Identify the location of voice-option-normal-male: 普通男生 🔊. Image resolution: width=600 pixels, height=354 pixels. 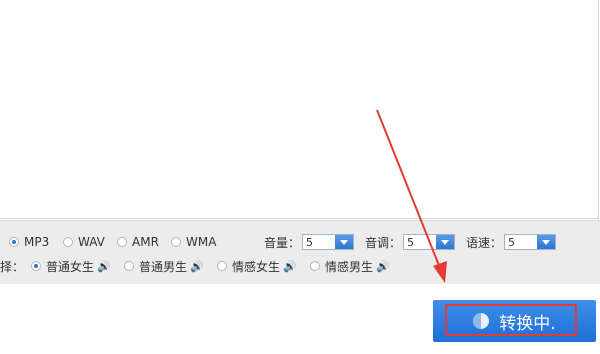
(164, 266).